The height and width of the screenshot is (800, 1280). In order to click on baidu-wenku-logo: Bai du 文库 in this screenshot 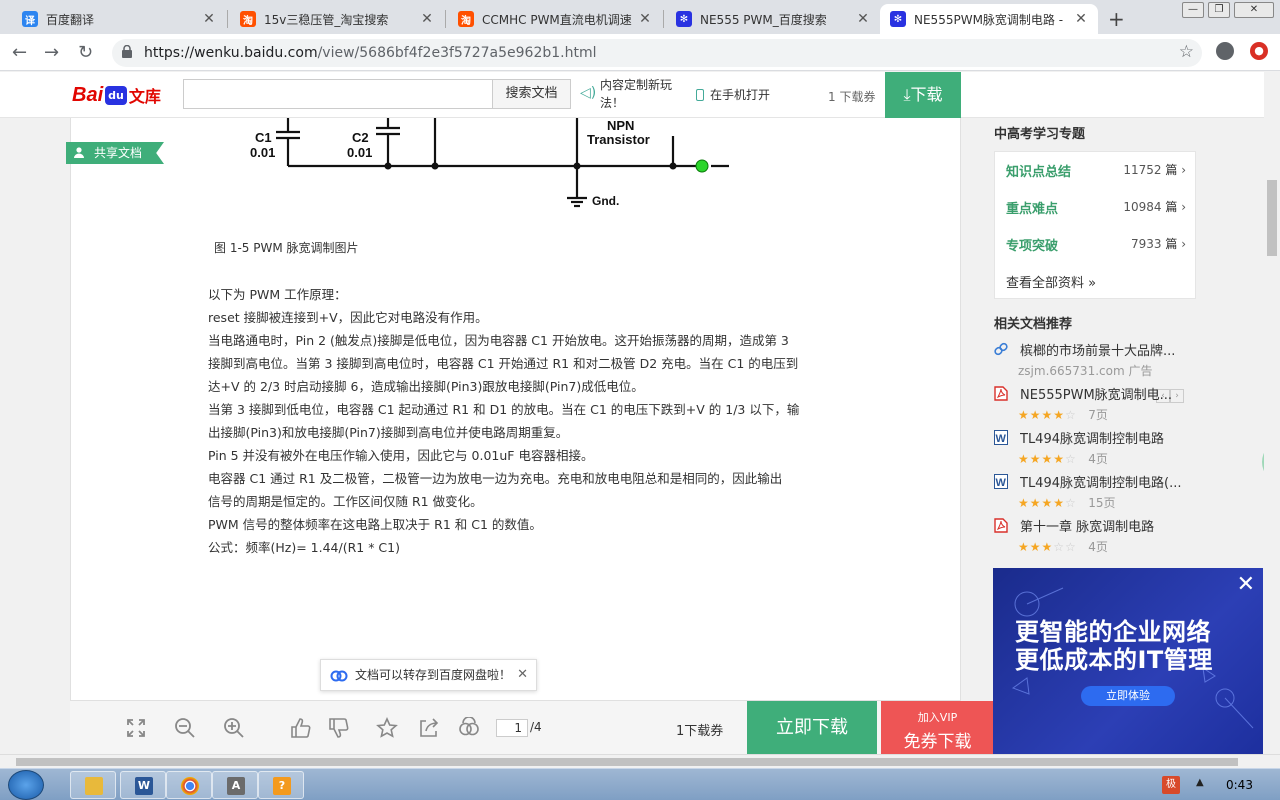, I will do `click(116, 95)`.